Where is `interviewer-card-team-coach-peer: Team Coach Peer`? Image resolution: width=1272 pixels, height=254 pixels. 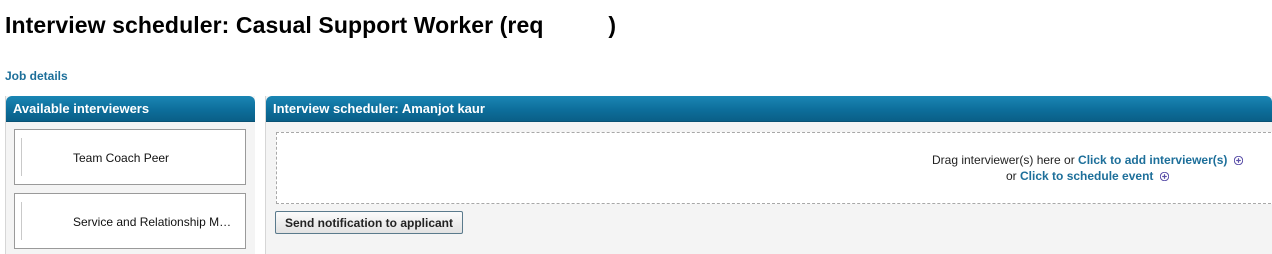
interviewer-card-team-coach-peer: Team Coach Peer is located at coordinates (130, 157).